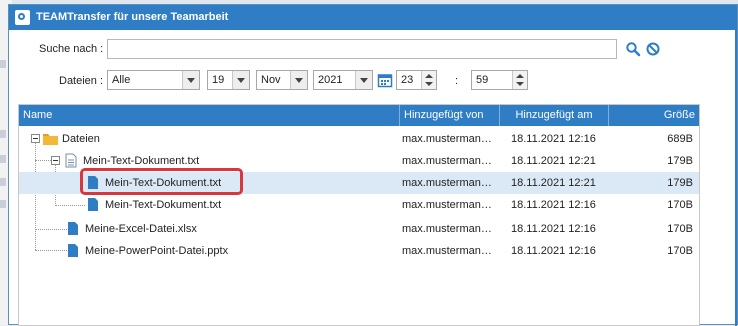 The height and width of the screenshot is (326, 738). I want to click on day-select: 19, so click(228, 80).